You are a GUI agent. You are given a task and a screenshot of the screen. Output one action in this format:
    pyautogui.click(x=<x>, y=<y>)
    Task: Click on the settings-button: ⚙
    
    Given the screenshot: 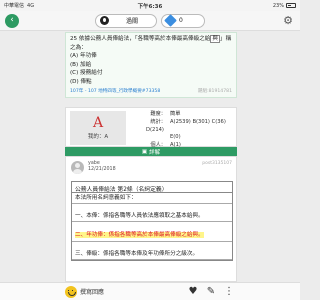 What is the action you would take?
    pyautogui.click(x=288, y=21)
    